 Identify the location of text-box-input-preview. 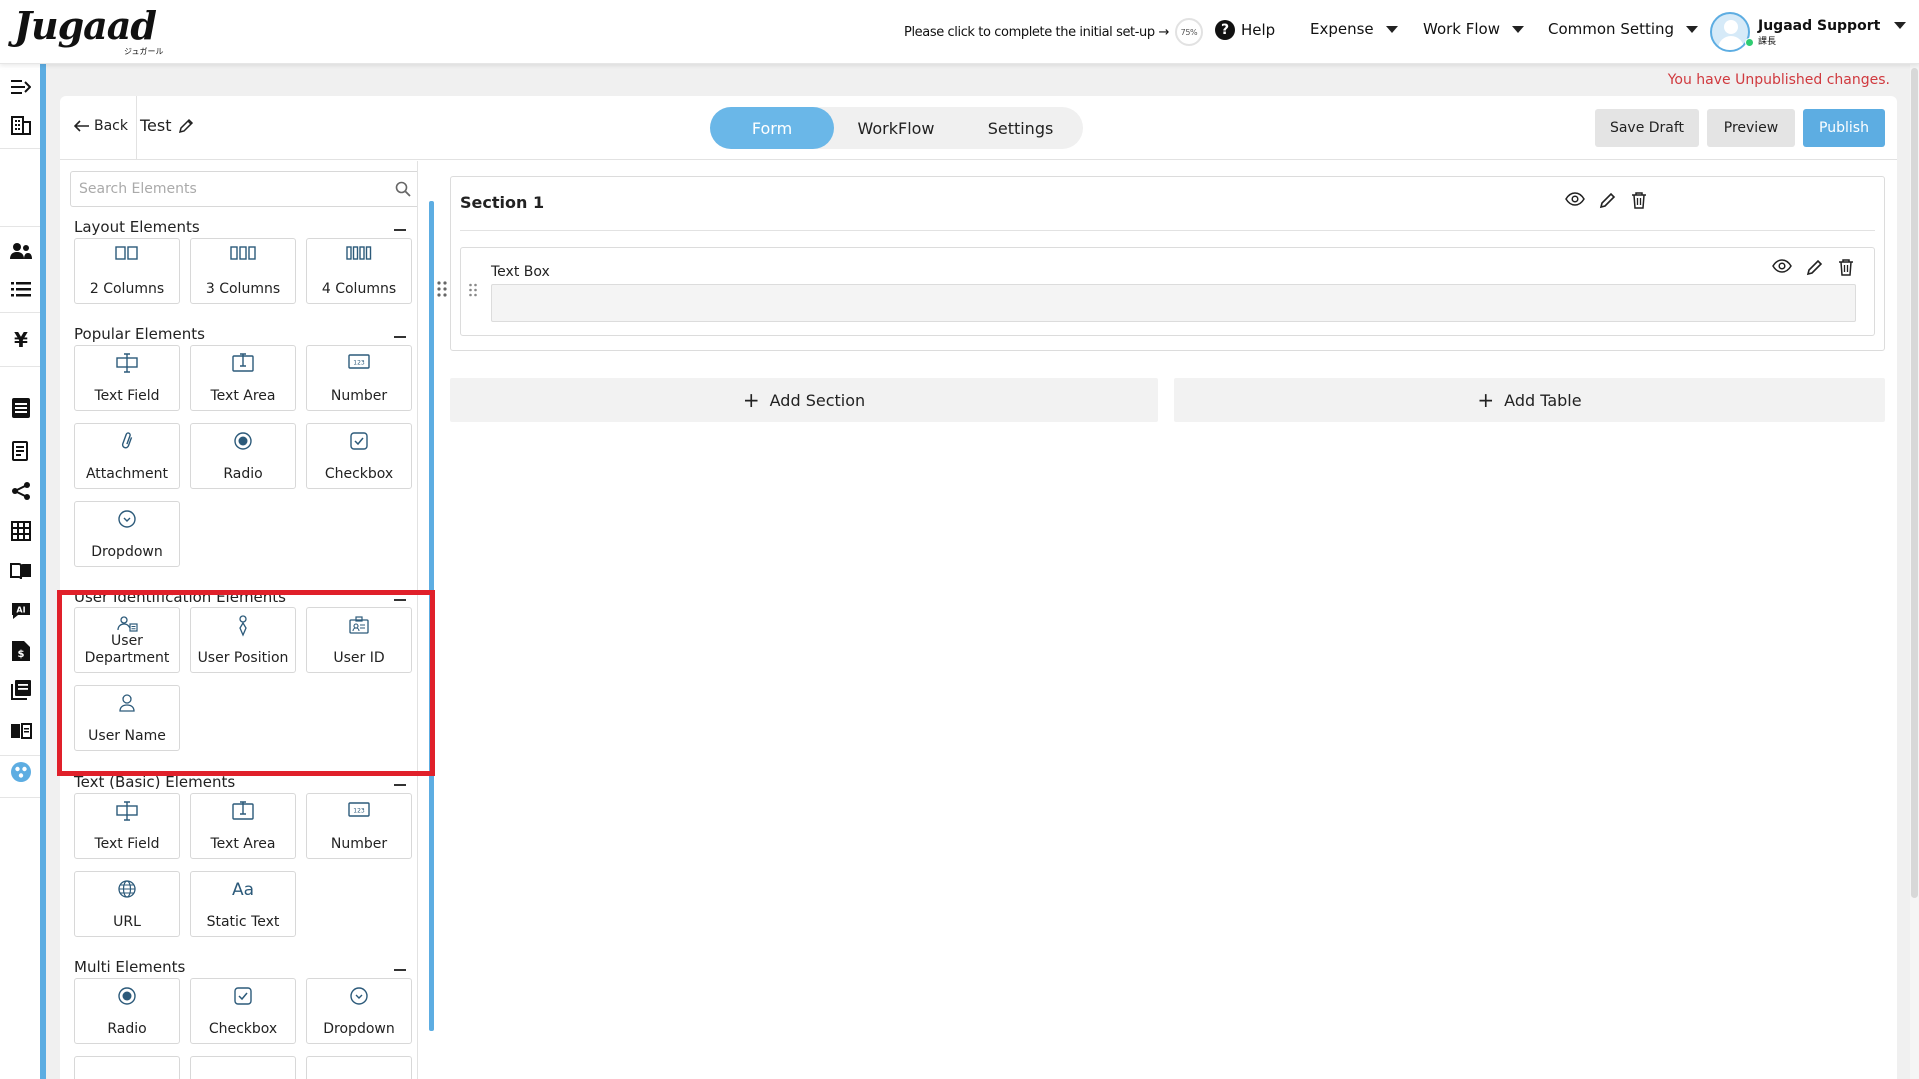
(1173, 303).